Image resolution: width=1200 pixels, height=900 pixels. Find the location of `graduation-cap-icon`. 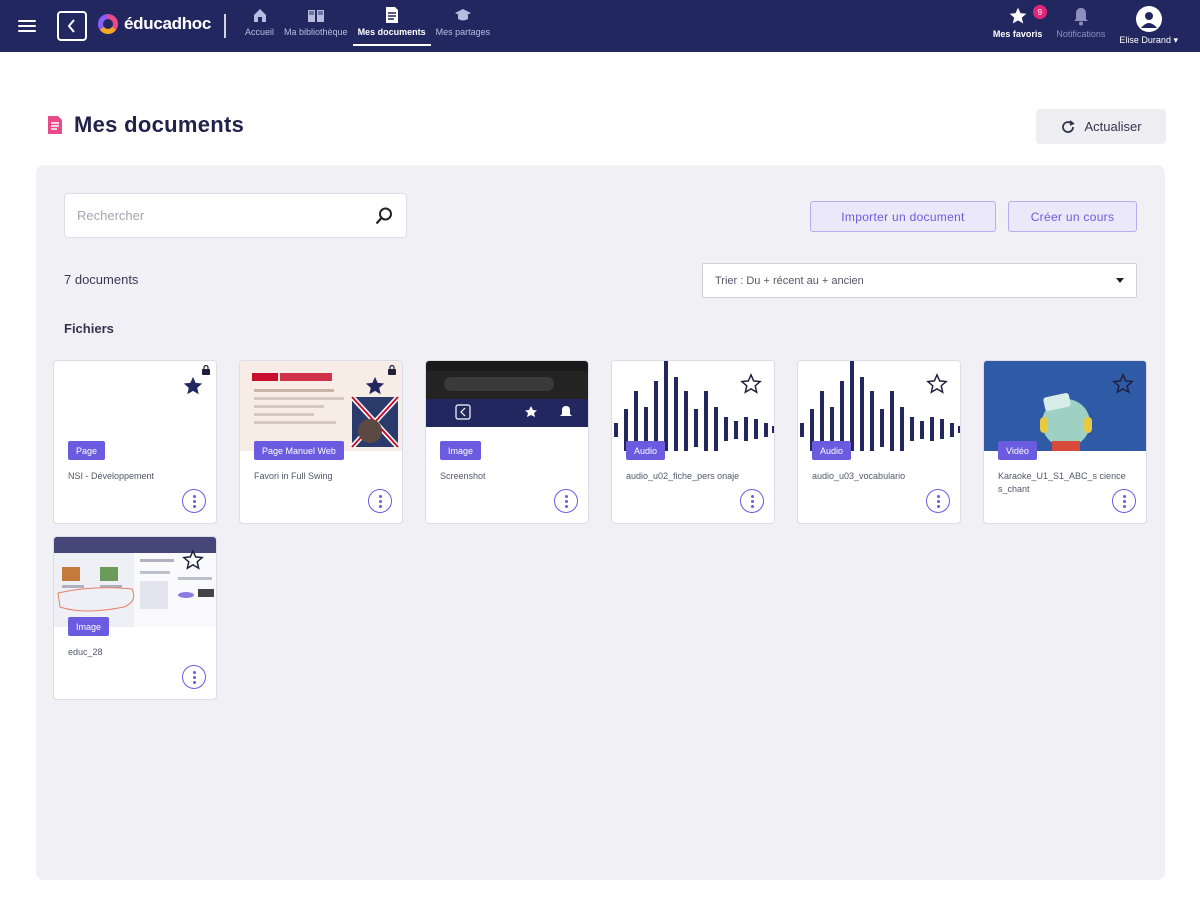

graduation-cap-icon is located at coordinates (463, 15).